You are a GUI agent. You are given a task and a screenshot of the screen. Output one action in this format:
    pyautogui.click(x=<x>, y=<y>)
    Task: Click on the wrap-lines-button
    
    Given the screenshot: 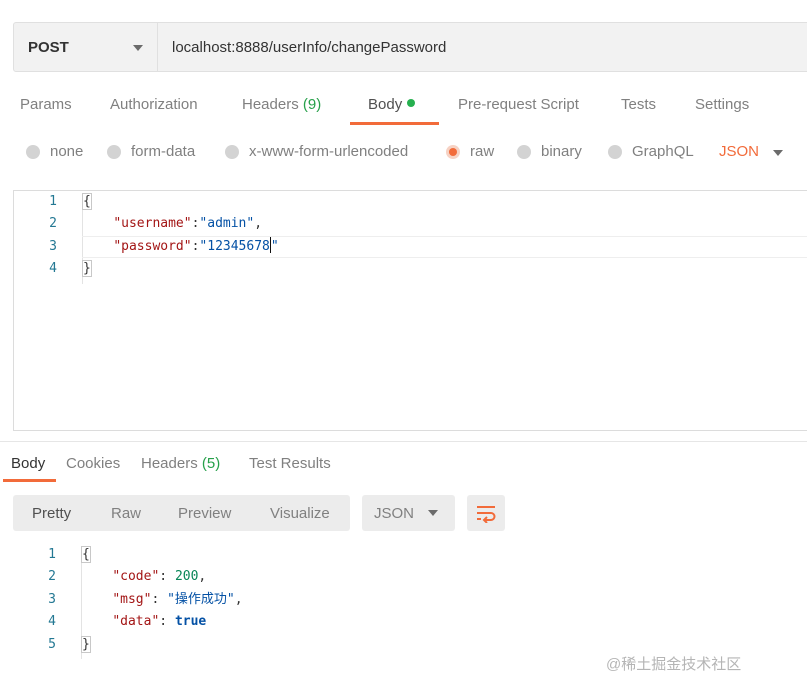 What is the action you would take?
    pyautogui.click(x=486, y=513)
    